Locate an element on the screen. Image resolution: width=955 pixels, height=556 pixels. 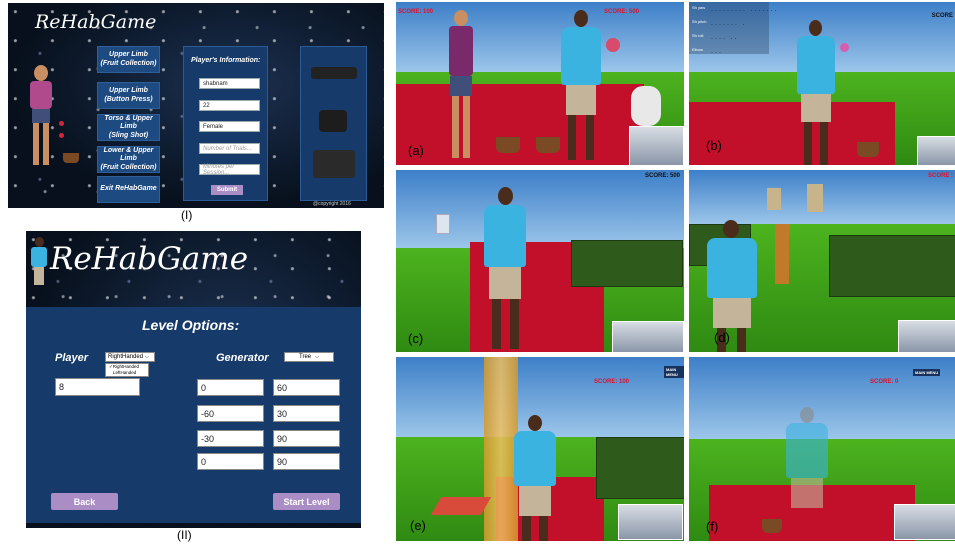
generator-select-value: Tree is located at coordinates (305, 357).